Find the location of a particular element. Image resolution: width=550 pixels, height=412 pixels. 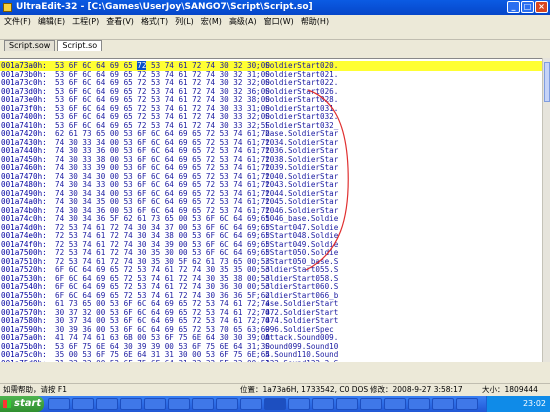

menu-project: 工程(P) is located at coordinates (85, 21).